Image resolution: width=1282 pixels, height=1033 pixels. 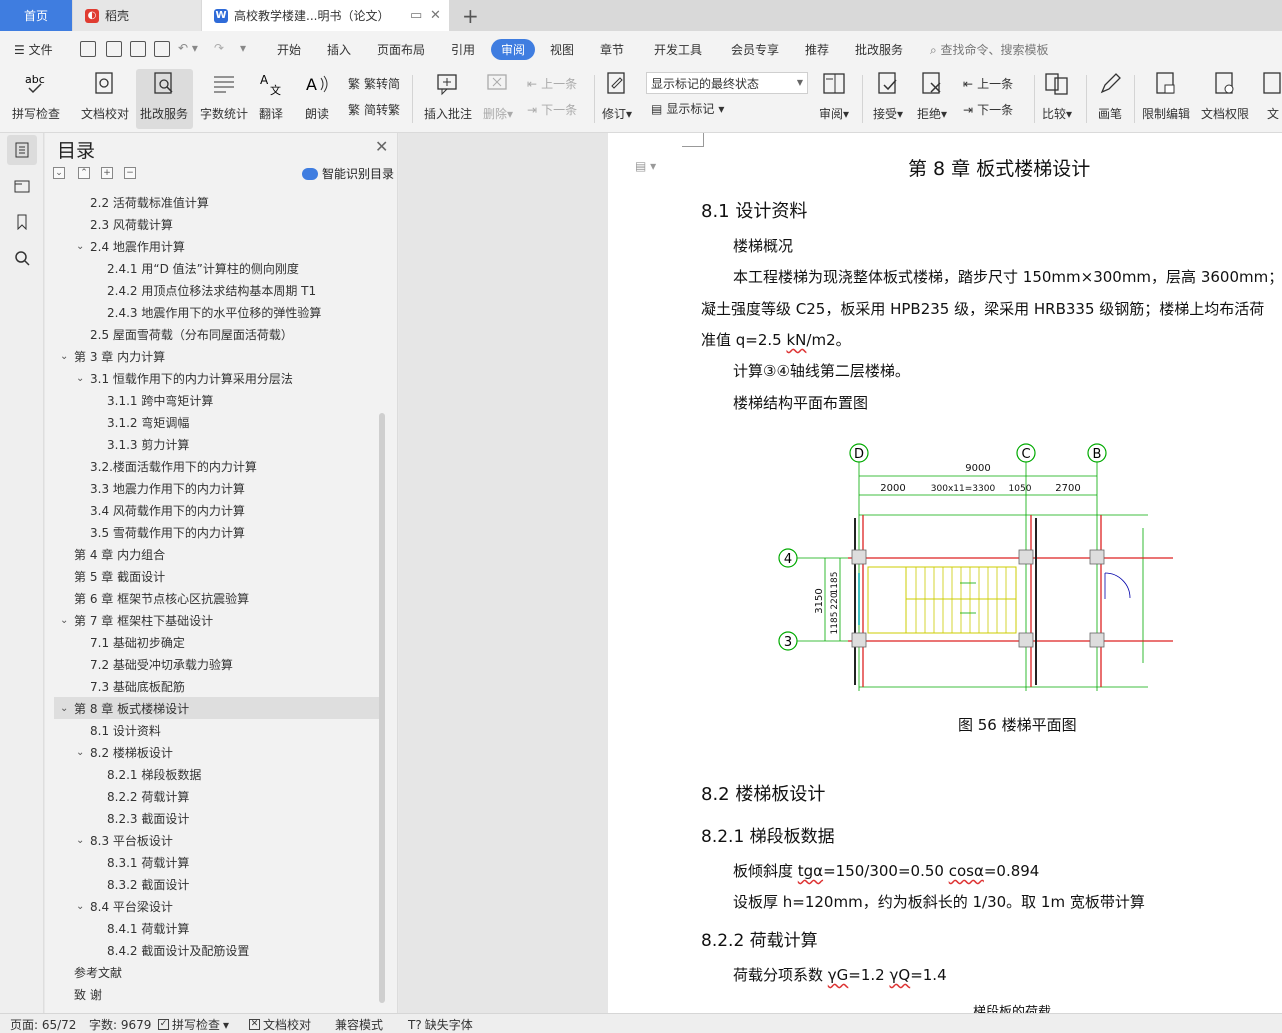 What do you see at coordinates (216, 664) in the screenshot?
I see `toc-item: 7.2 基础受冲切承载力验算` at bounding box center [216, 664].